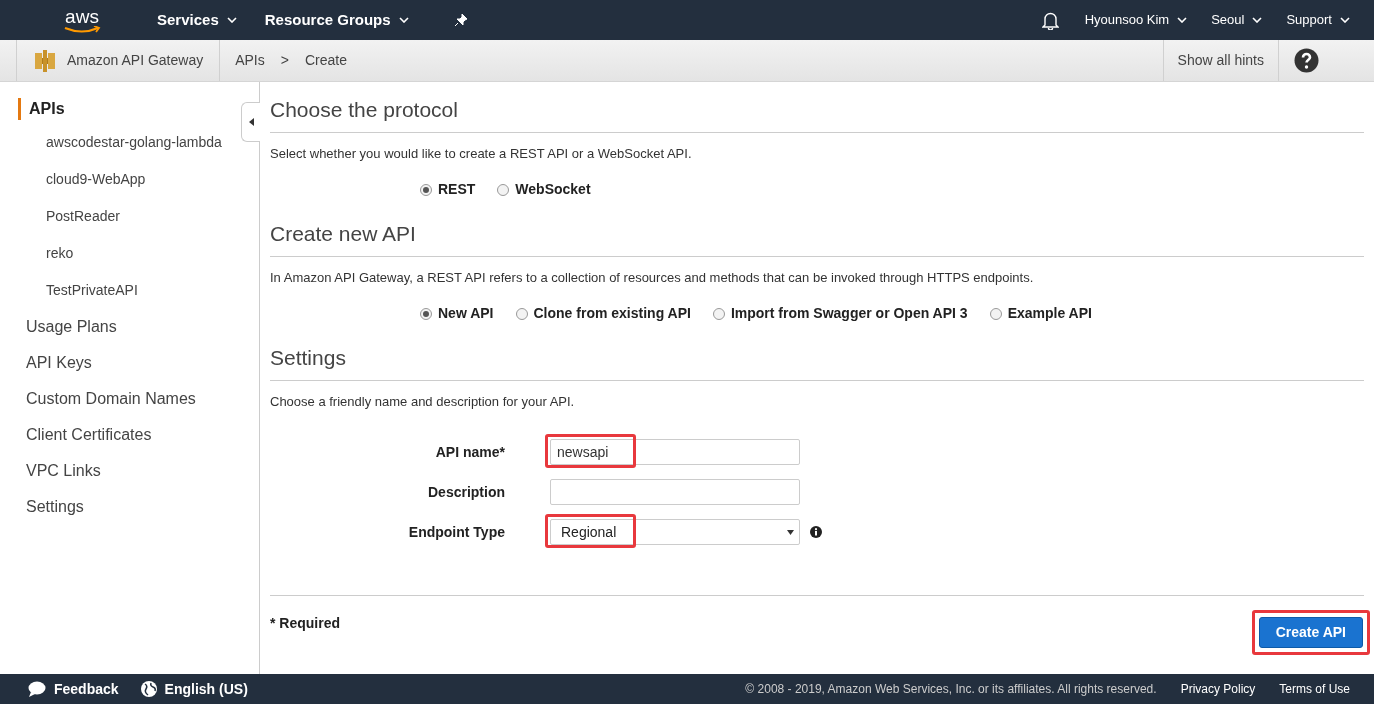  Describe the element at coordinates (675, 492) in the screenshot. I see `input-field` at that location.